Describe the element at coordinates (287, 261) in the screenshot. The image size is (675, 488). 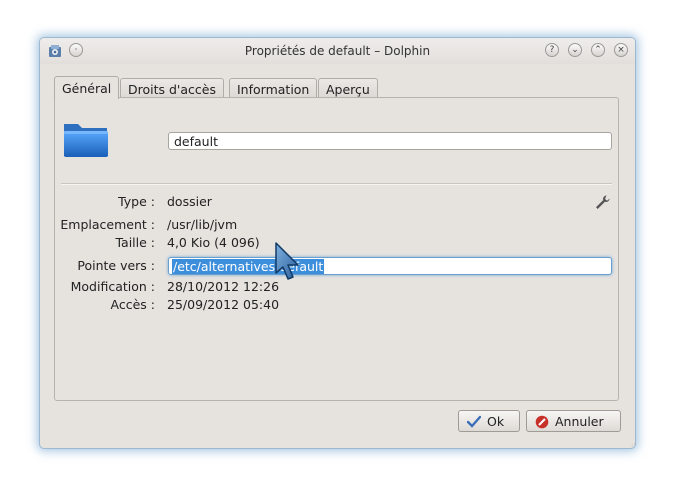
I see `mouse-pointer-icon` at that location.